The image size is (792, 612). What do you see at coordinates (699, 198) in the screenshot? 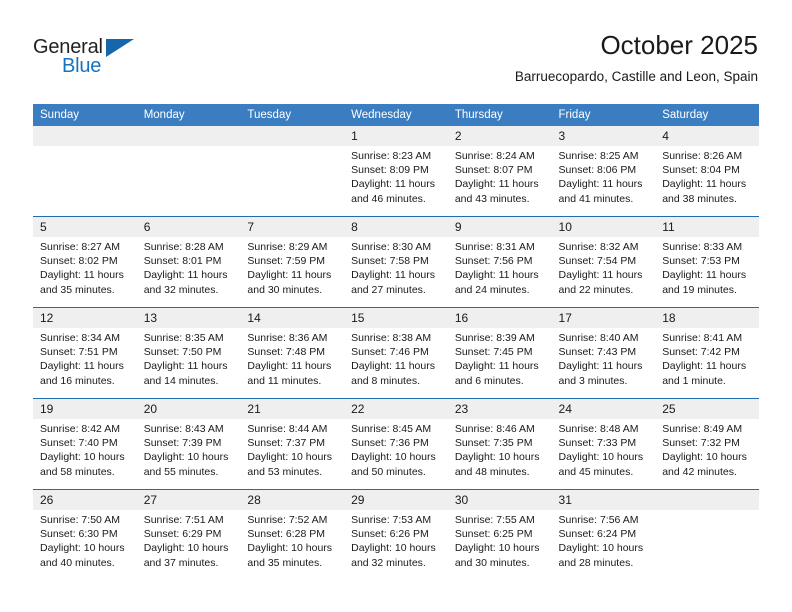
I see `daylight-text-line2: and 38 minutes.` at bounding box center [699, 198].